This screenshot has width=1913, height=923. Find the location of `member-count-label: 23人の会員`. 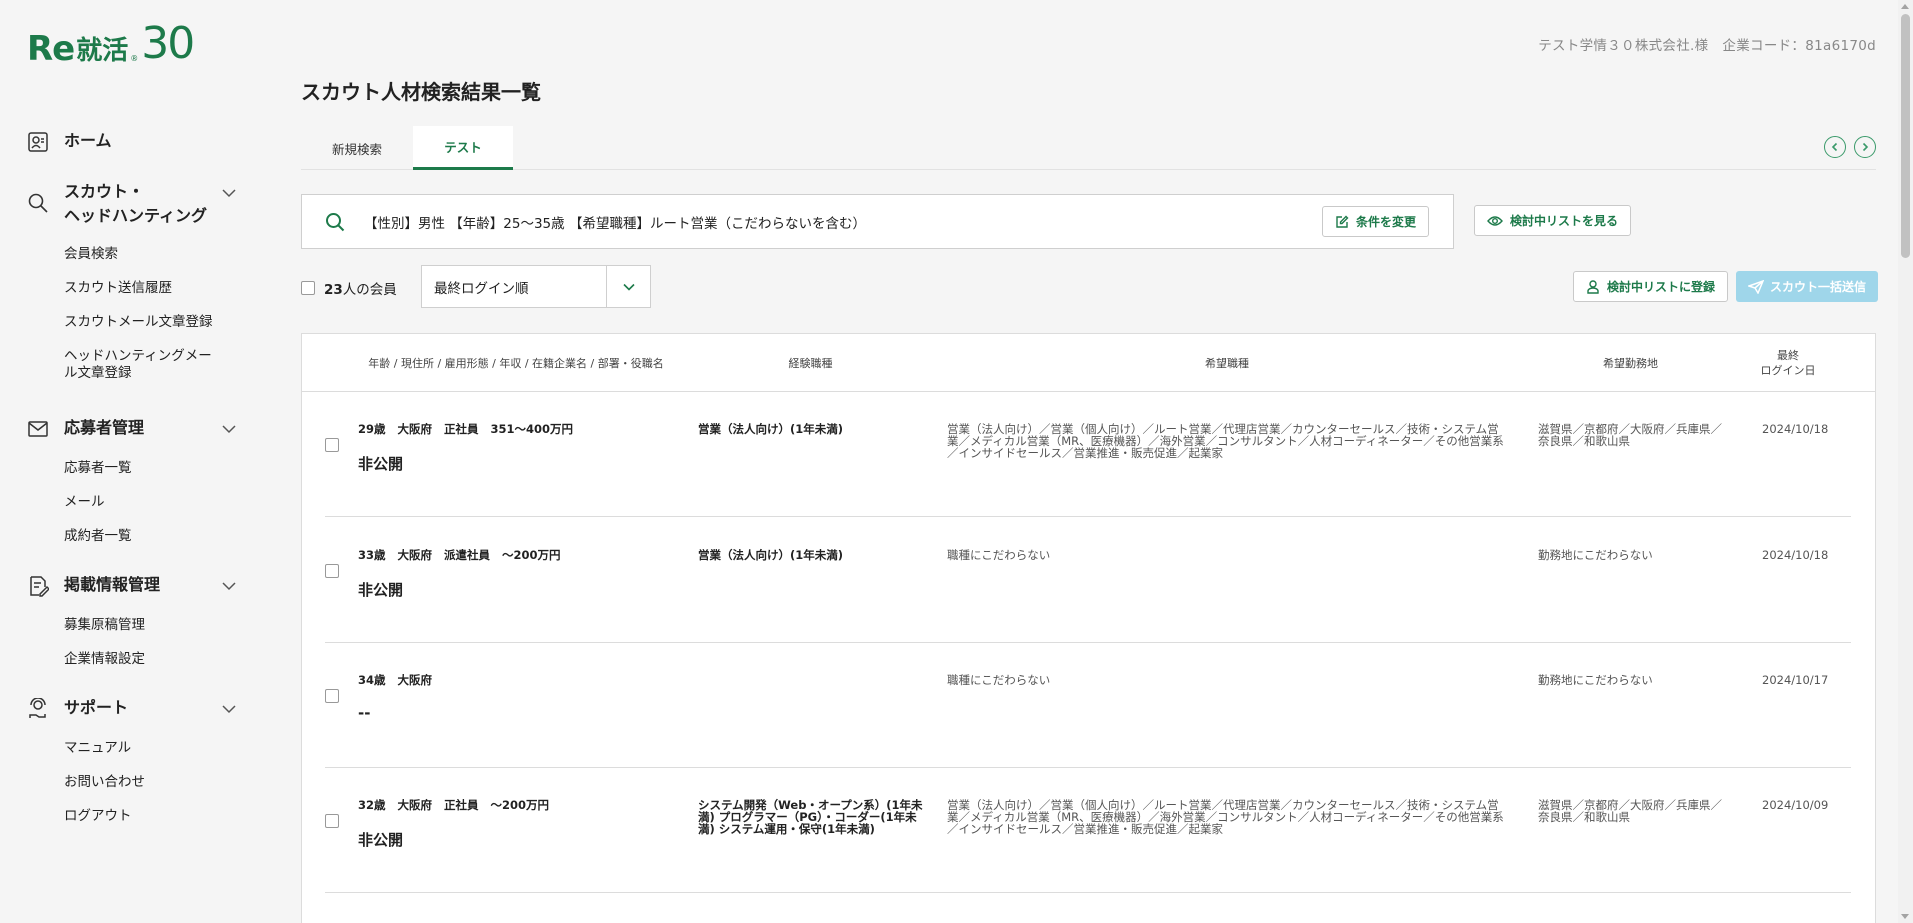

member-count-label: 23人の会員 is located at coordinates (360, 288).